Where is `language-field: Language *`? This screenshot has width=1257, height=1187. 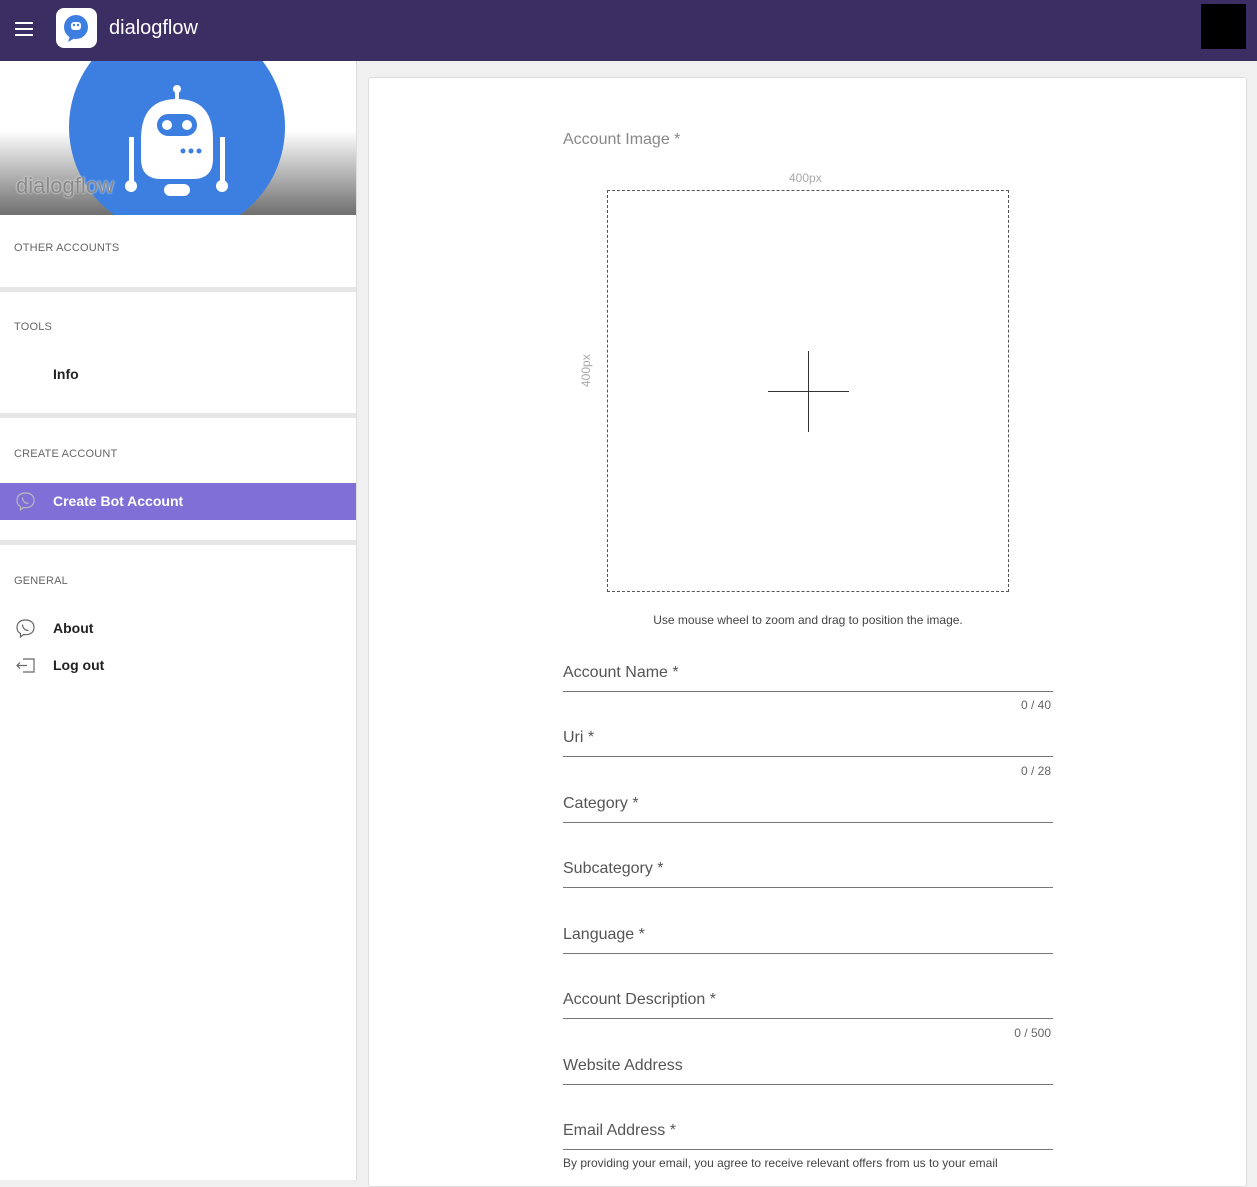 language-field: Language * is located at coordinates (808, 937).